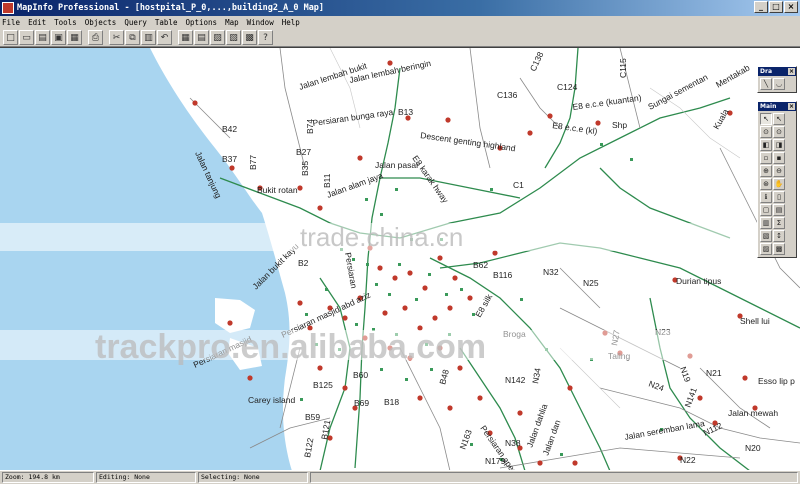 This screenshot has width=800, height=484. Describe the element at coordinates (591, 283) in the screenshot. I see `map-label: N25` at that location.